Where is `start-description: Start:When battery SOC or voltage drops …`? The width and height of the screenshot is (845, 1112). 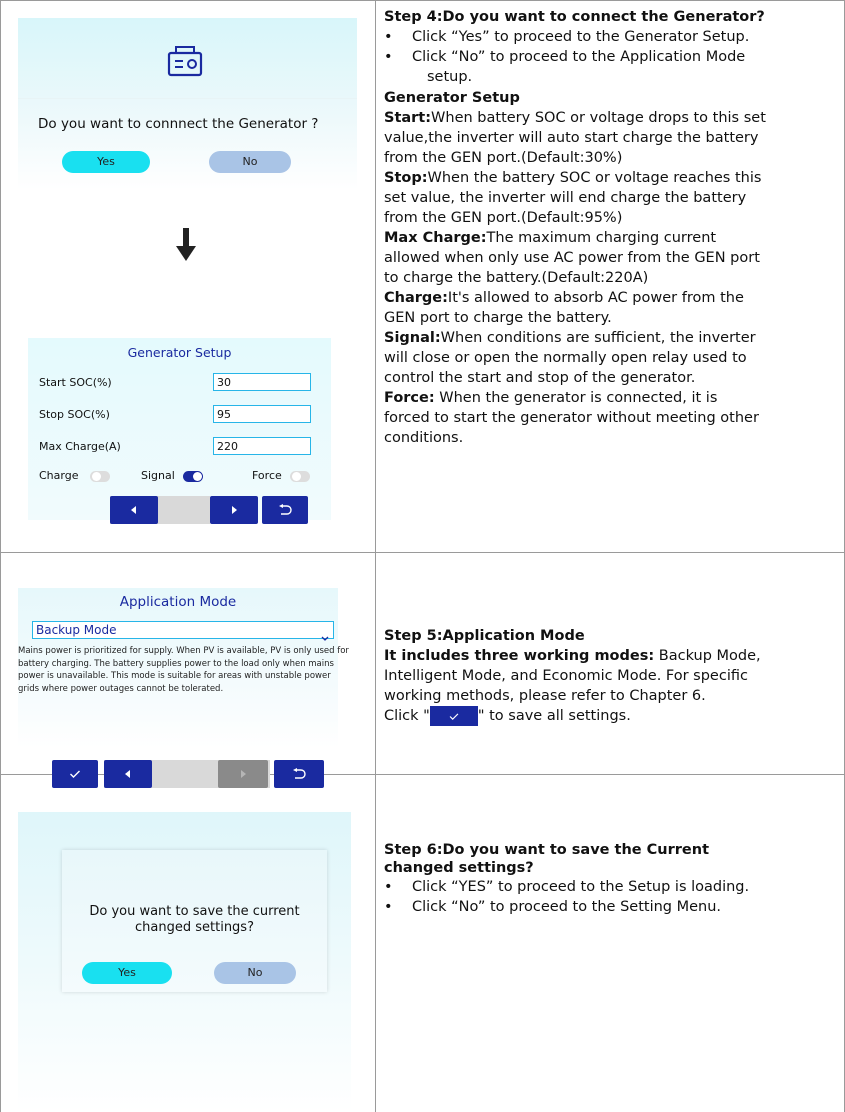 start-description: Start:When battery SOC or voltage drops … is located at coordinates (611, 138).